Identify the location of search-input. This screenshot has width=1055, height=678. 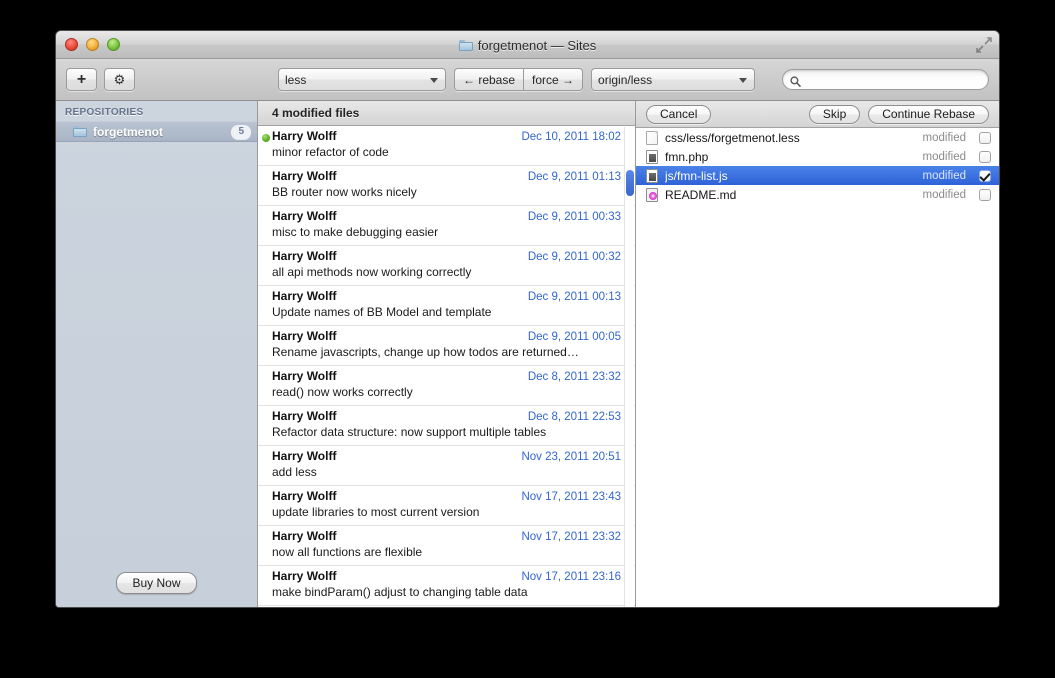
(890, 79).